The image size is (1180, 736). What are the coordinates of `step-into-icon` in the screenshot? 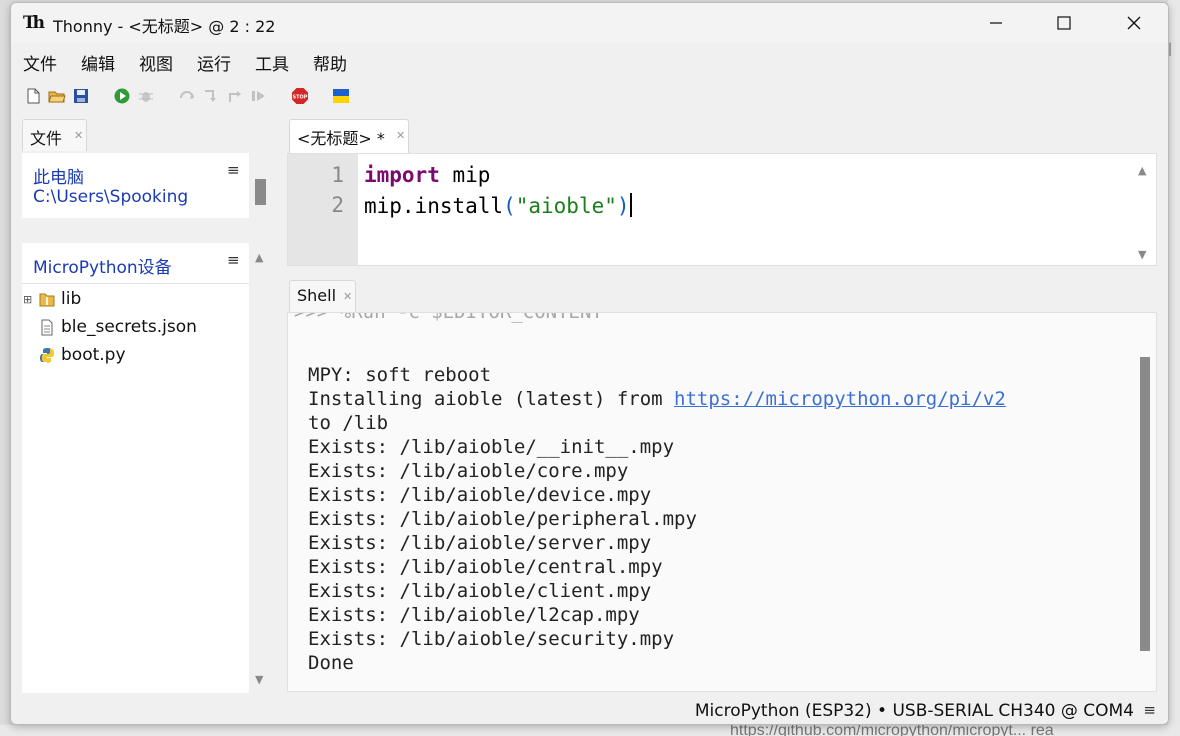 It's located at (211, 96).